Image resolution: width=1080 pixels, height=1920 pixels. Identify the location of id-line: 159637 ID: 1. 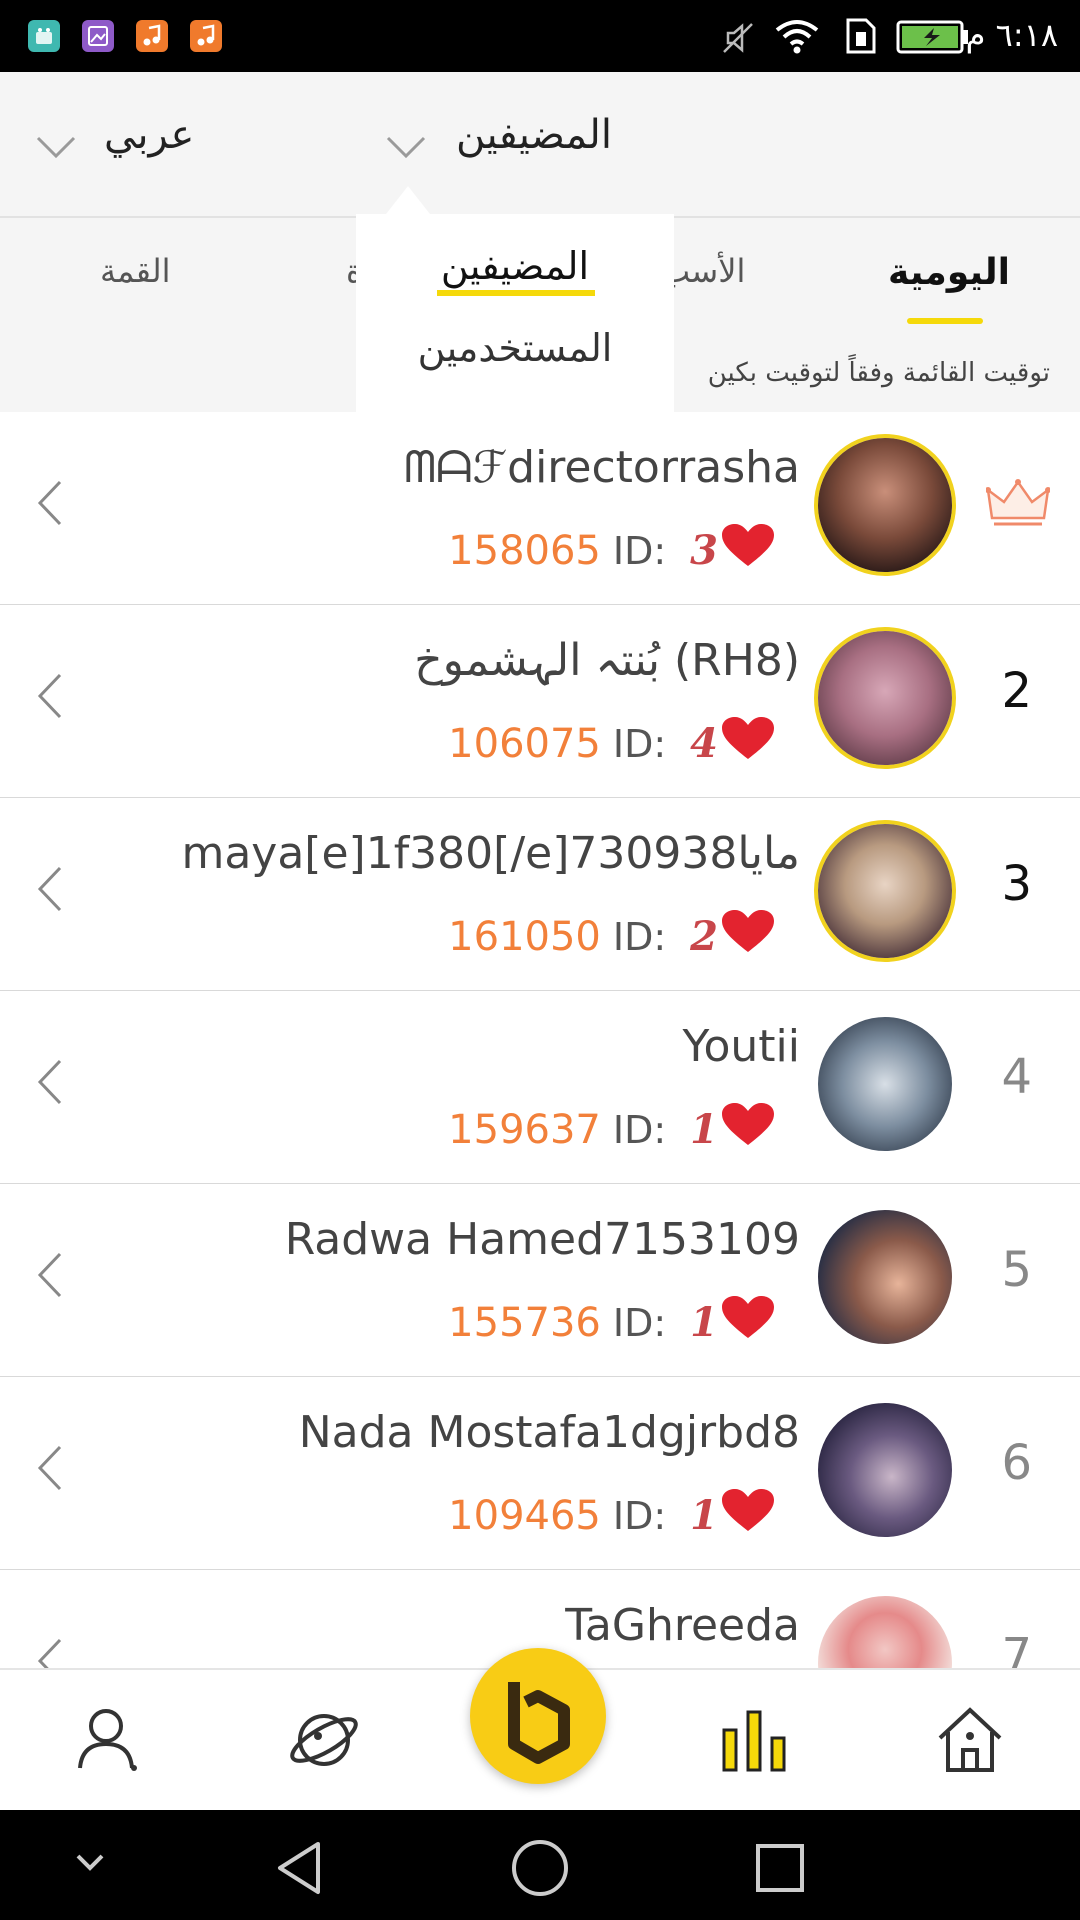
(612, 1127).